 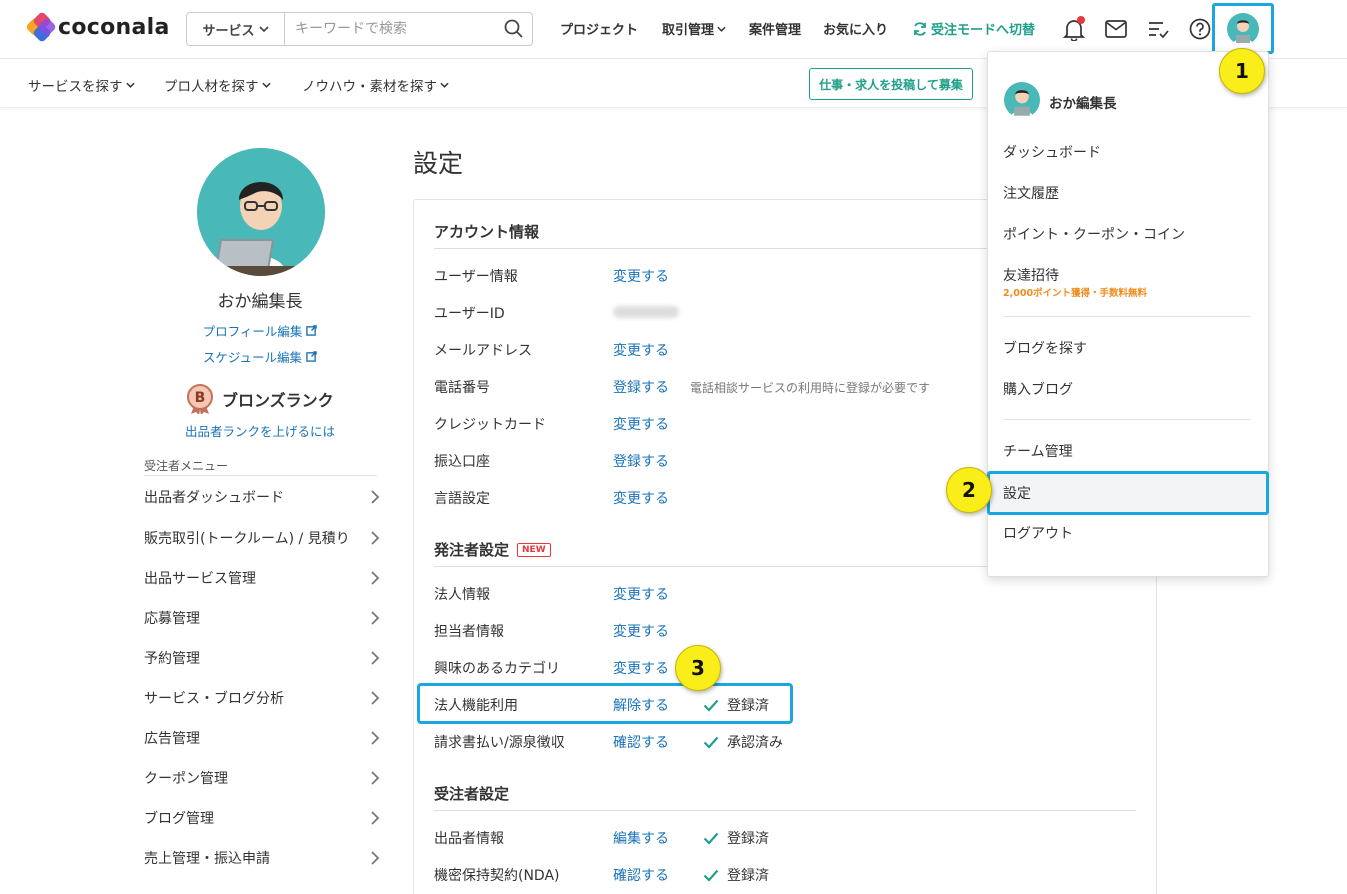 What do you see at coordinates (252, 331) in the screenshot?
I see `edit-profile-label: プロフィール編集` at bounding box center [252, 331].